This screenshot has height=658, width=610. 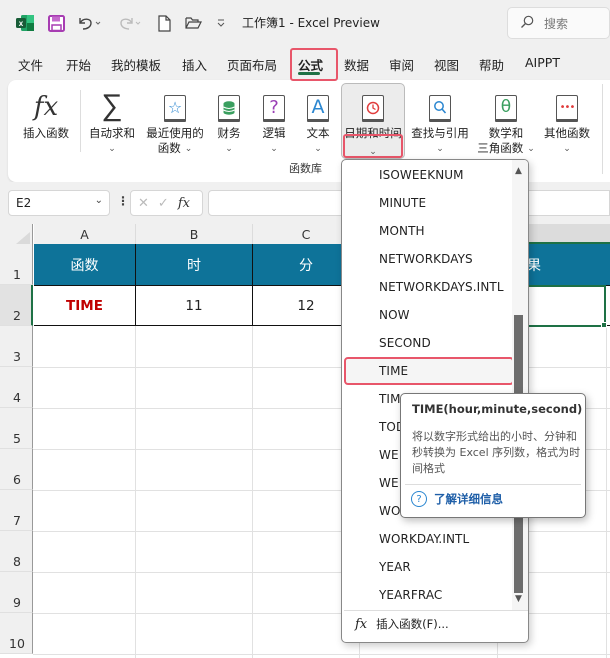 What do you see at coordinates (427, 539) in the screenshot?
I see `menu-item-workday-intl: WORKDAY.INTL` at bounding box center [427, 539].